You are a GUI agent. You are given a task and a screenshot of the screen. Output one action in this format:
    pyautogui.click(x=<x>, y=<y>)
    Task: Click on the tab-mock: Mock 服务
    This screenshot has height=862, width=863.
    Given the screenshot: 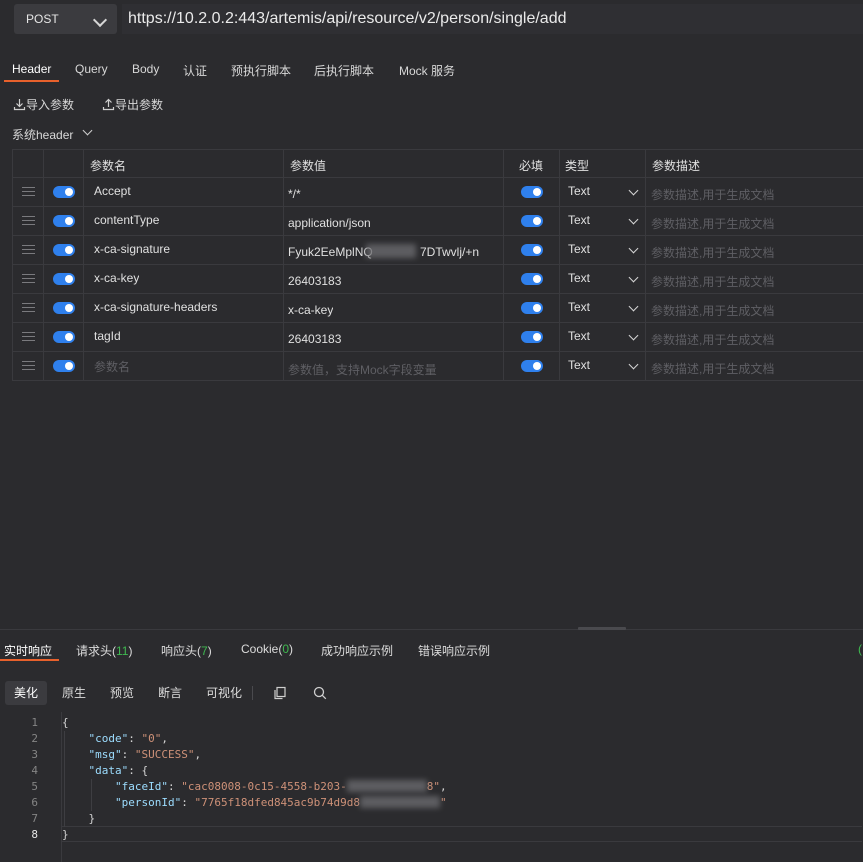 What is the action you would take?
    pyautogui.click(x=427, y=70)
    